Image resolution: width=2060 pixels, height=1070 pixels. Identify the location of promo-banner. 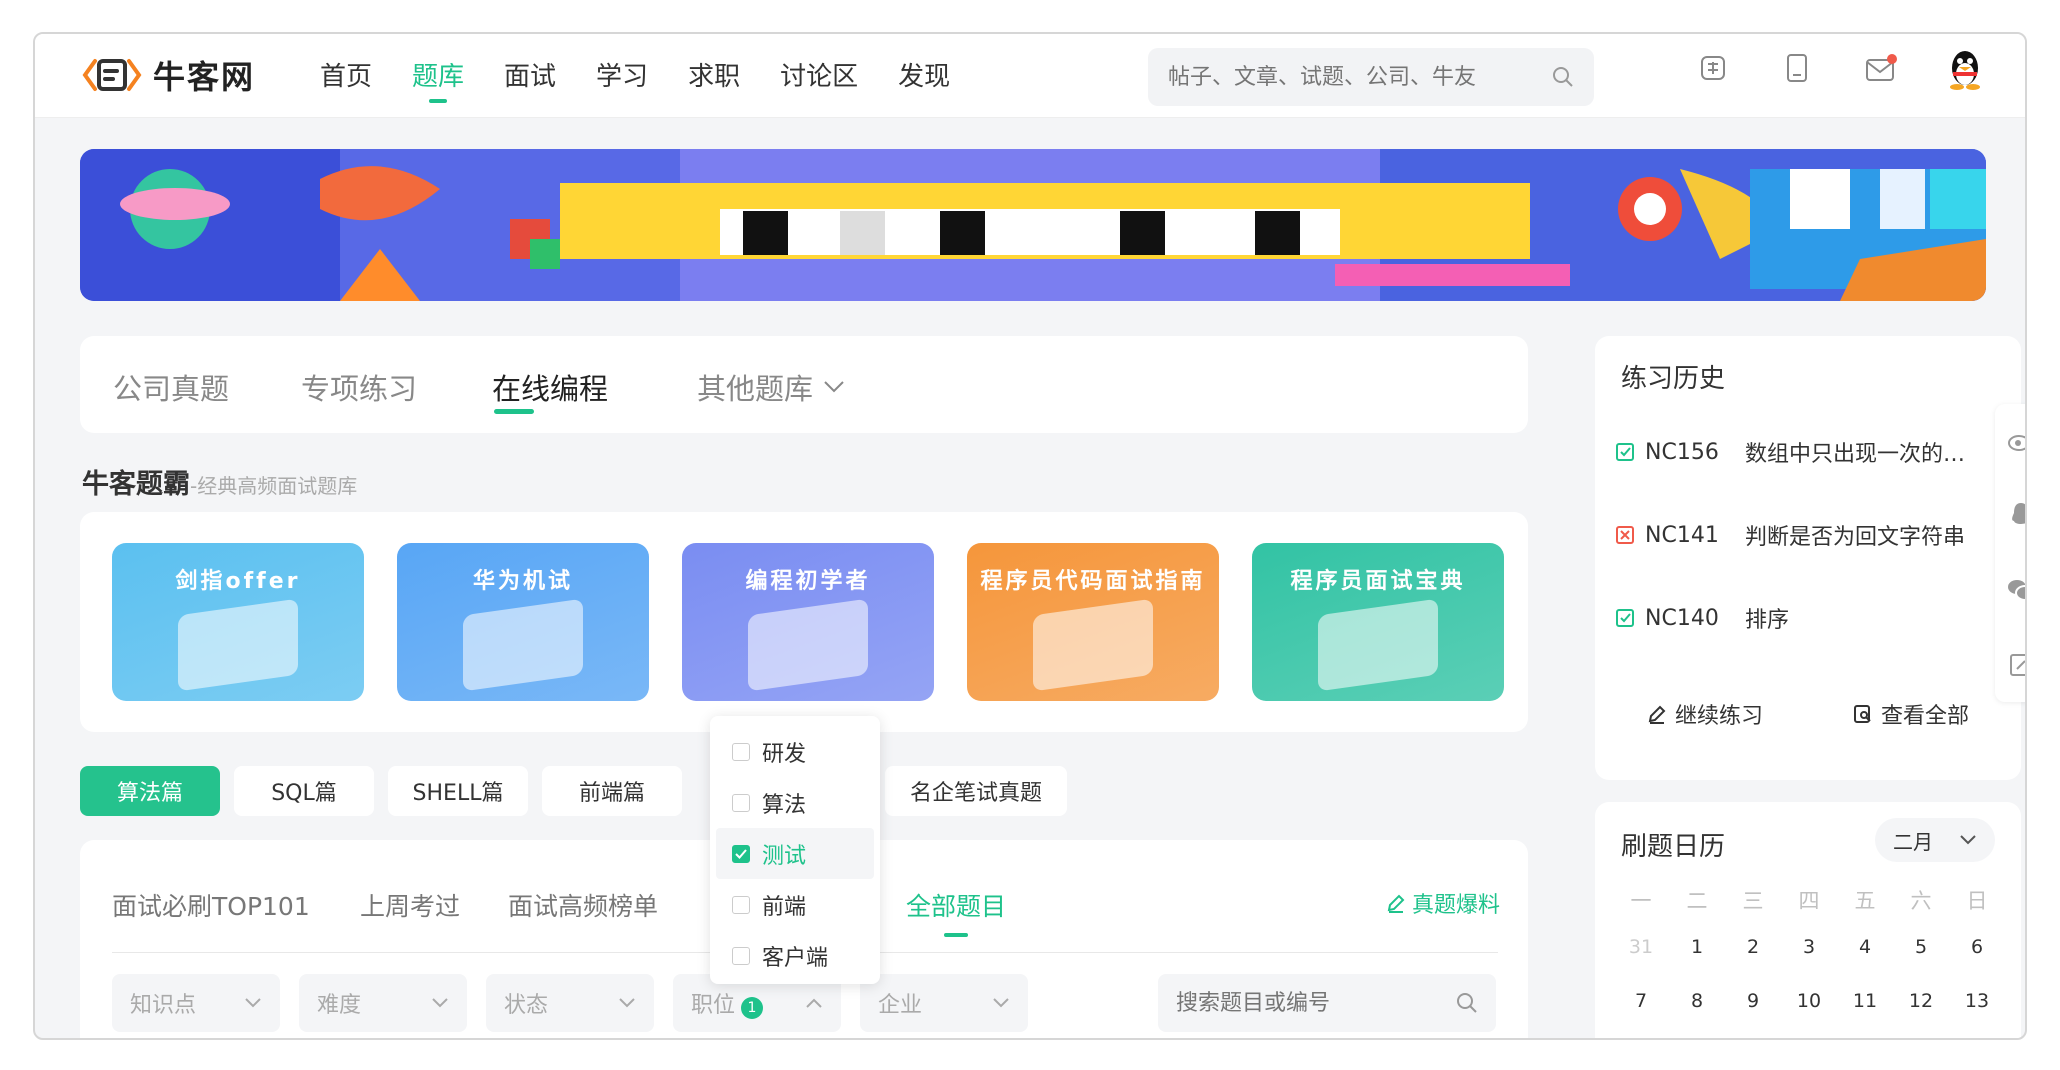
(1033, 225).